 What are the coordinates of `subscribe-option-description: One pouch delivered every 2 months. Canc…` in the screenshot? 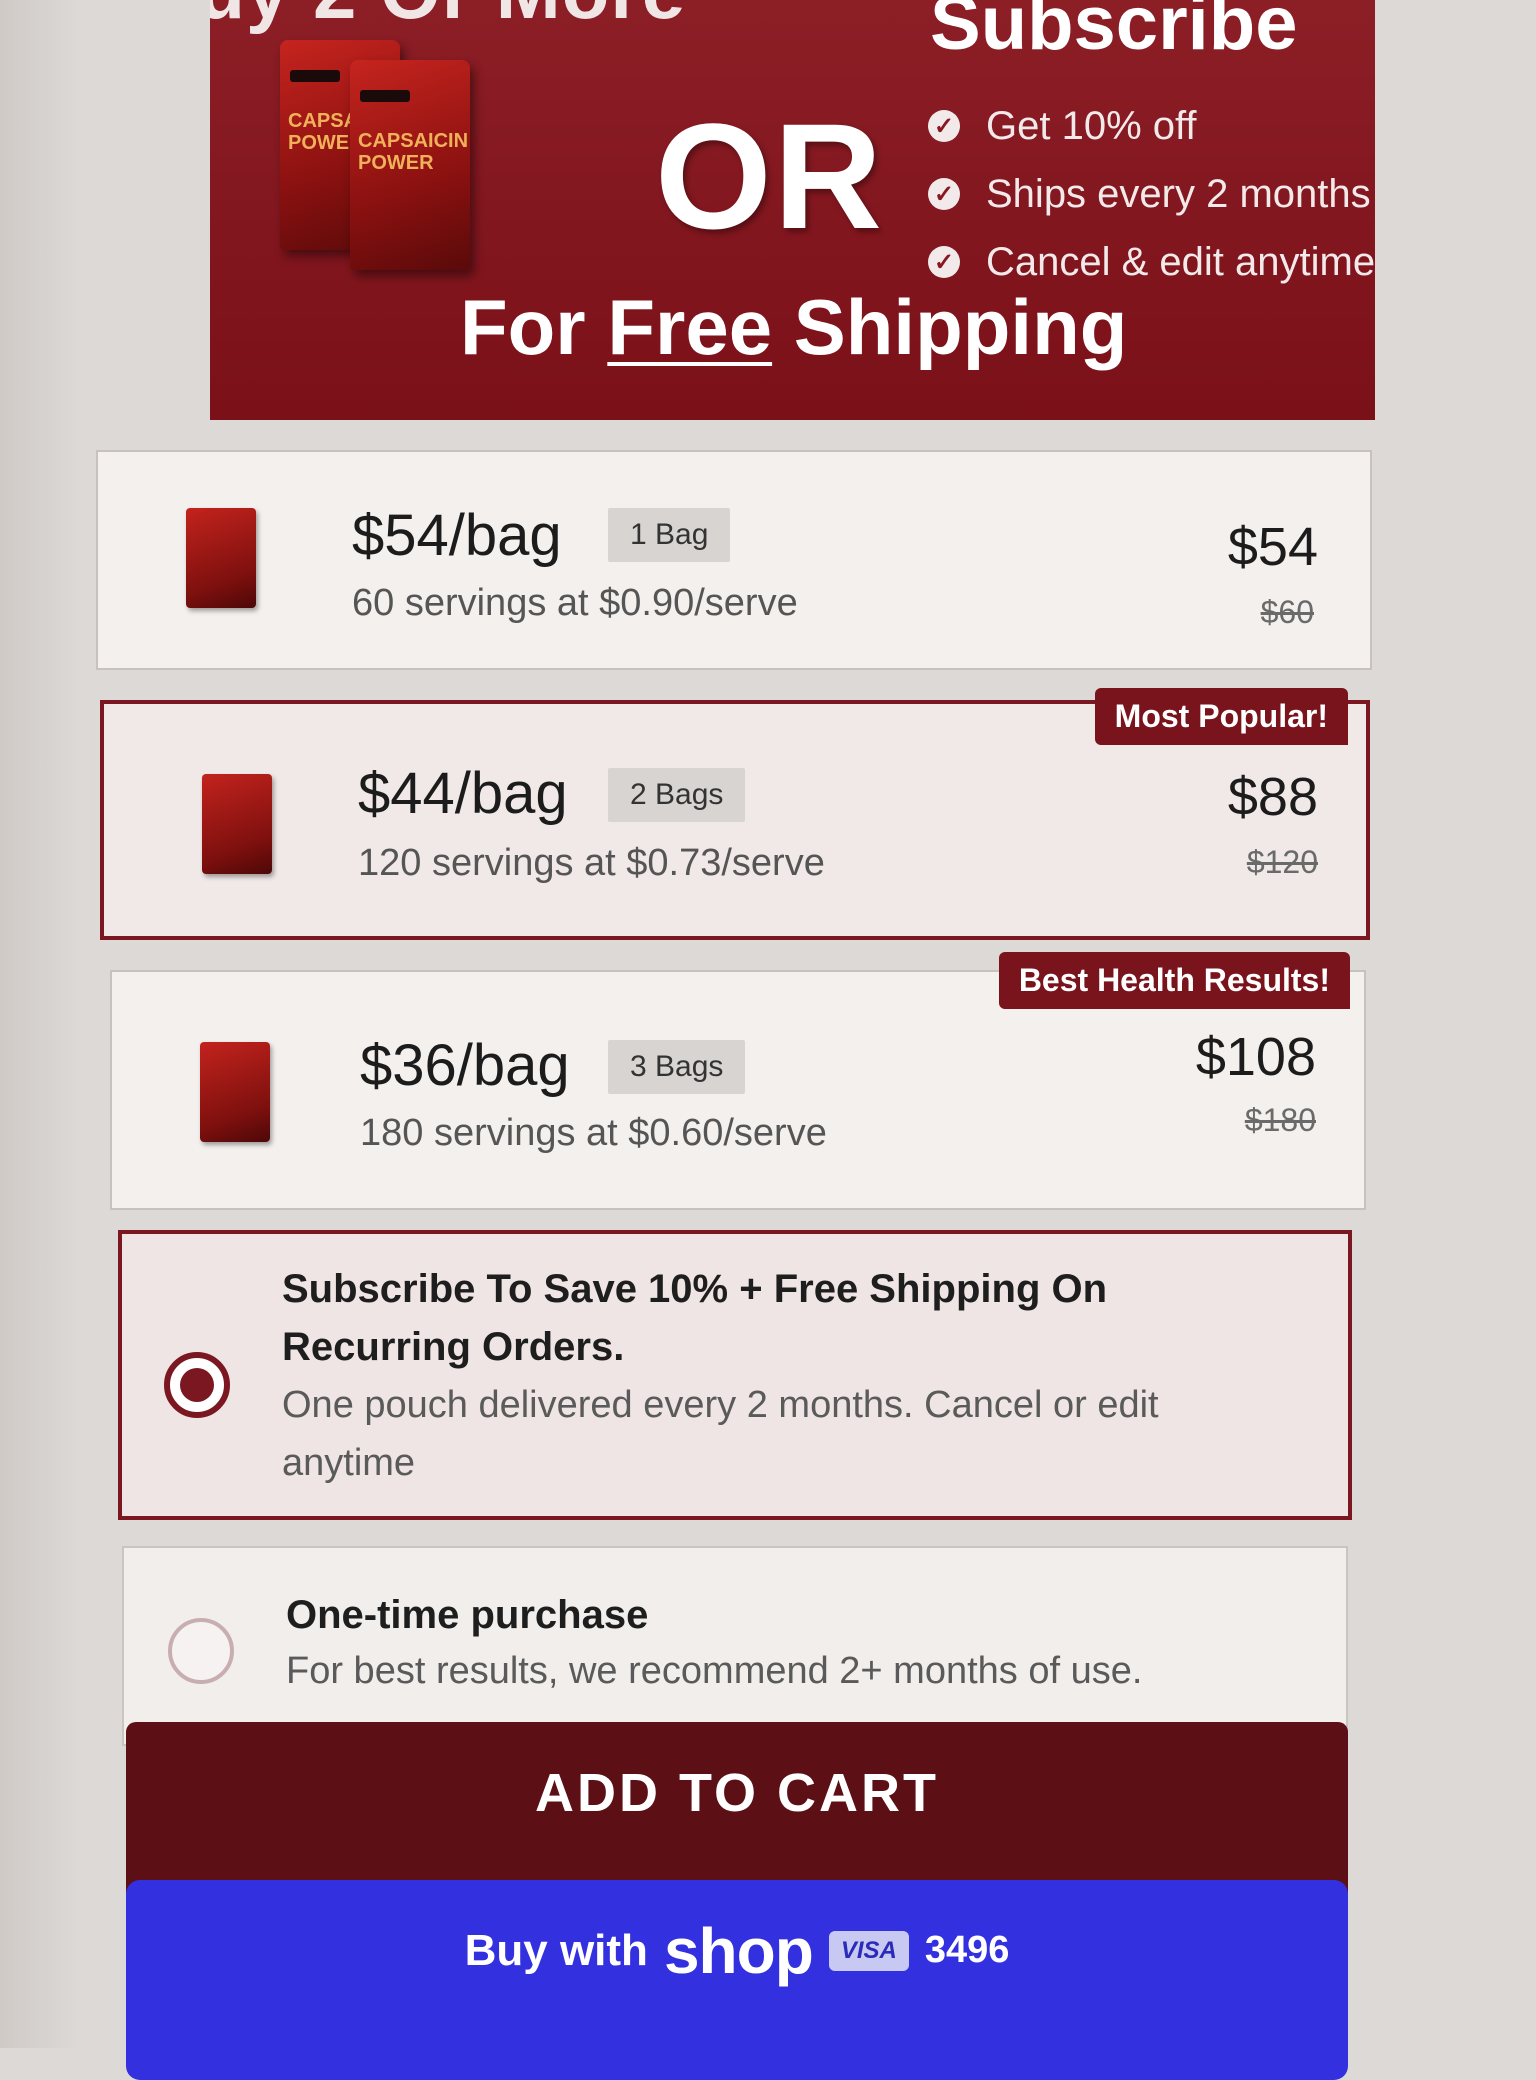 It's located at (720, 1434).